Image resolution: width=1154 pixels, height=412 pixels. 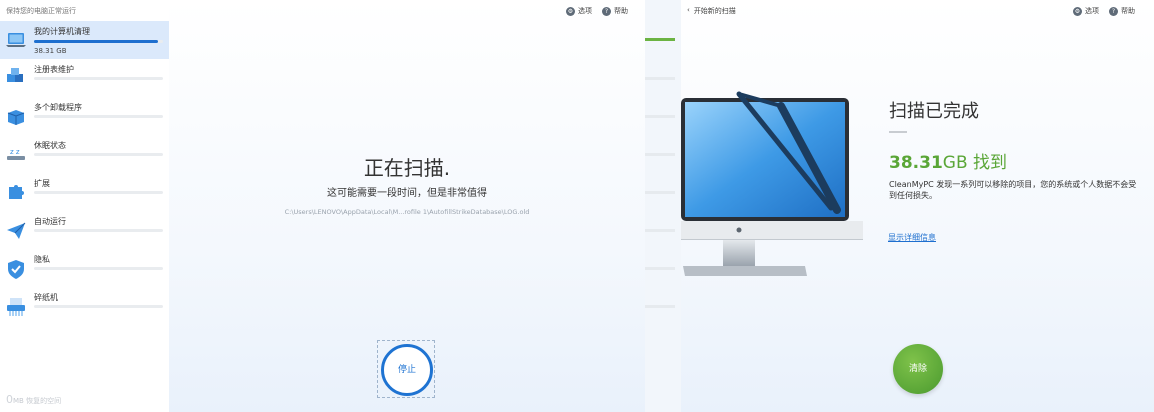 I want to click on recovered-space-value: 0, so click(x=9, y=399).